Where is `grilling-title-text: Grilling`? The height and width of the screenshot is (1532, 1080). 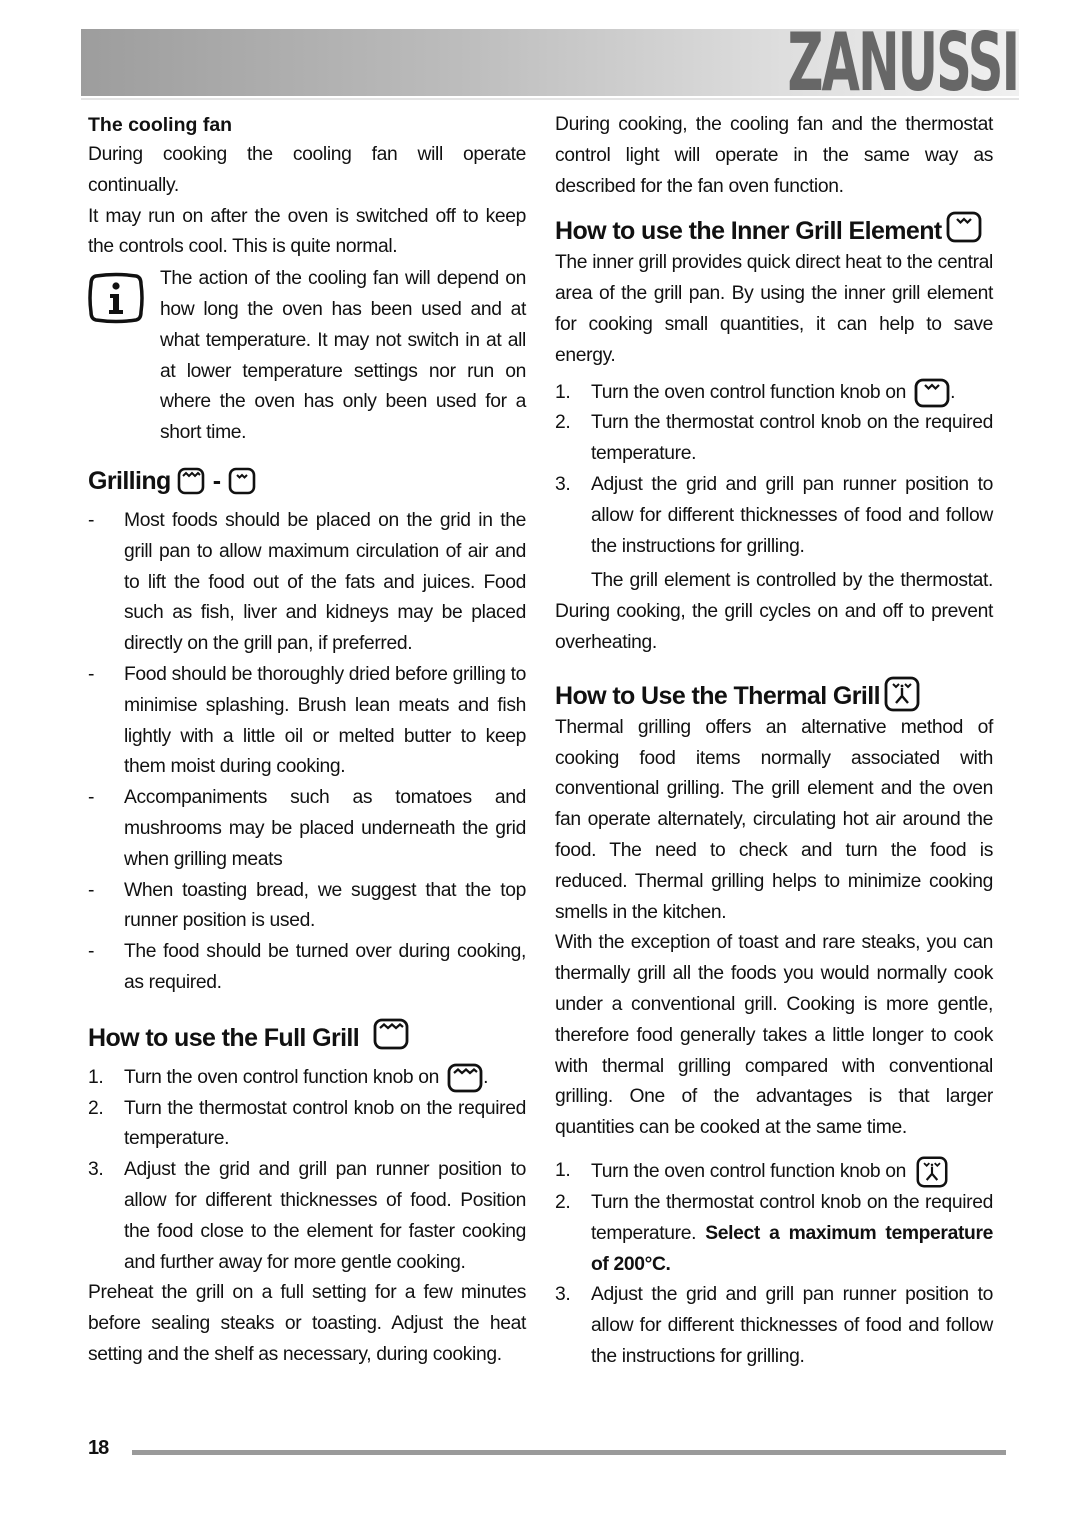
grilling-title-text: Grilling is located at coordinates (129, 480).